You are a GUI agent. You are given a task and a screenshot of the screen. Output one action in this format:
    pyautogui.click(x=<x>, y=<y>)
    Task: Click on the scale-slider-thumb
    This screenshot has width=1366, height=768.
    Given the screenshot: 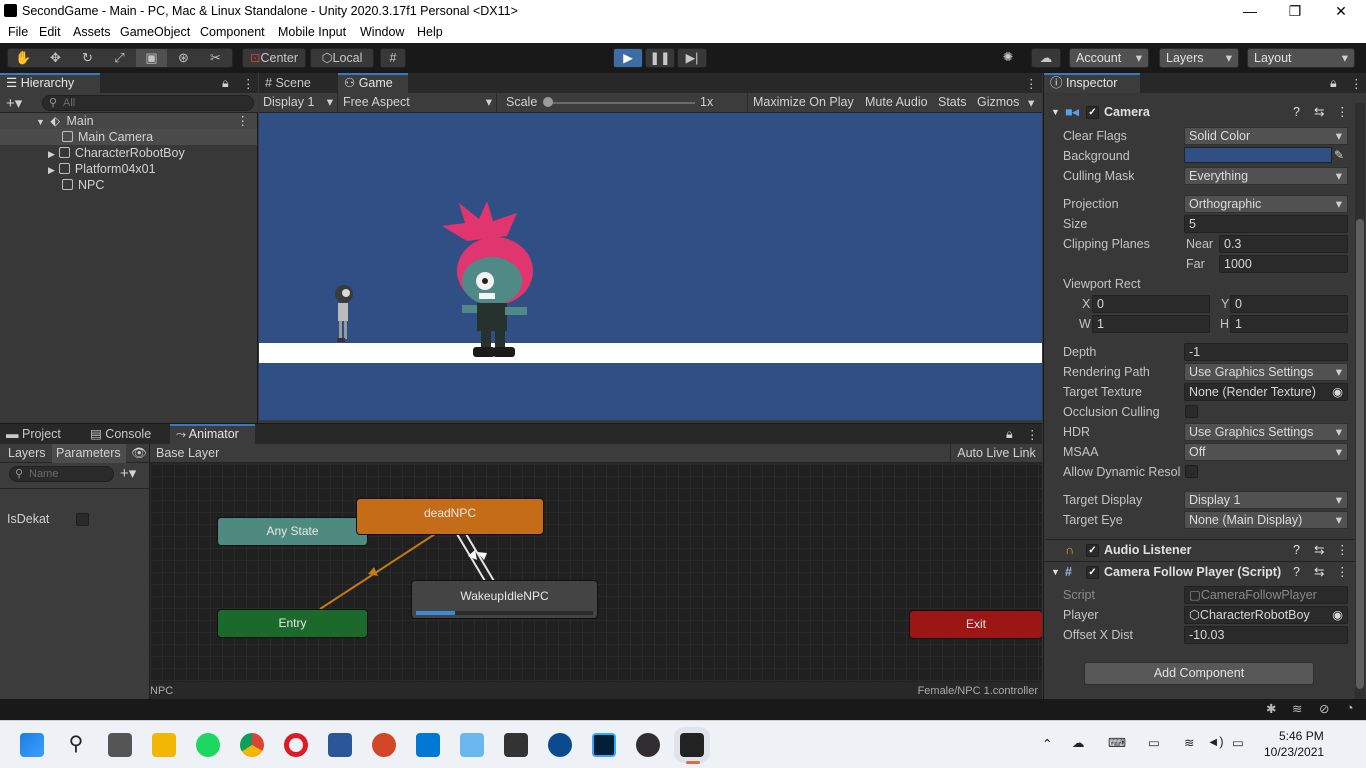 What is the action you would take?
    pyautogui.click(x=548, y=102)
    